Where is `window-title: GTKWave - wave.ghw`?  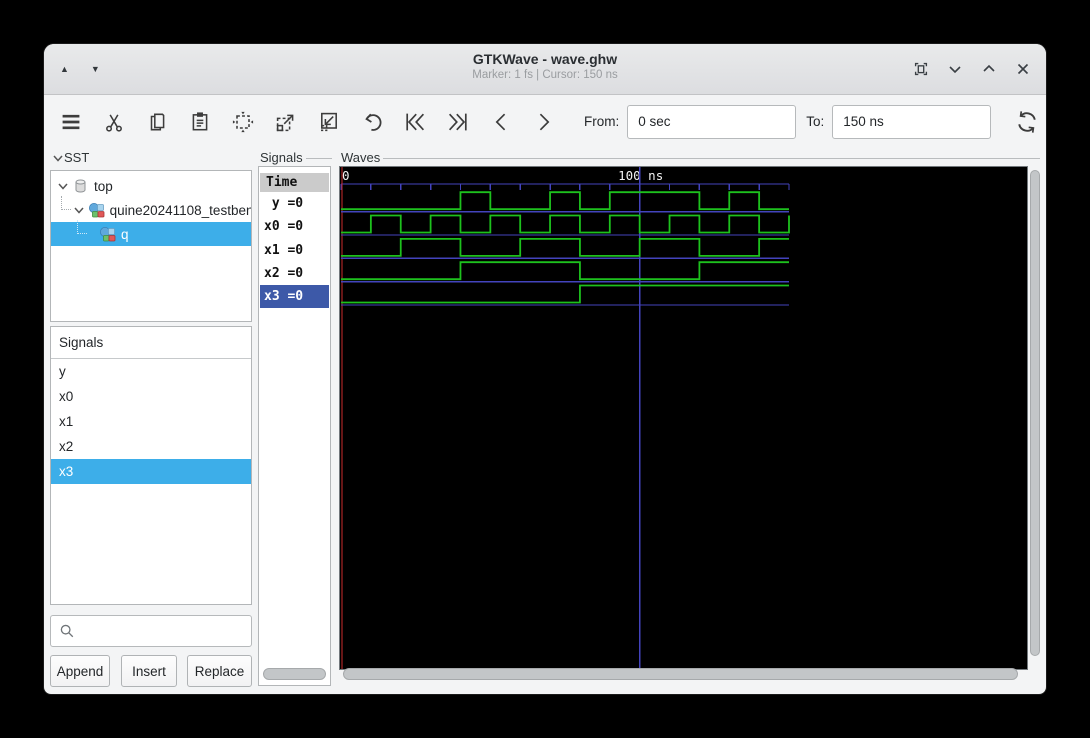 window-title: GTKWave - wave.ghw is located at coordinates (545, 59).